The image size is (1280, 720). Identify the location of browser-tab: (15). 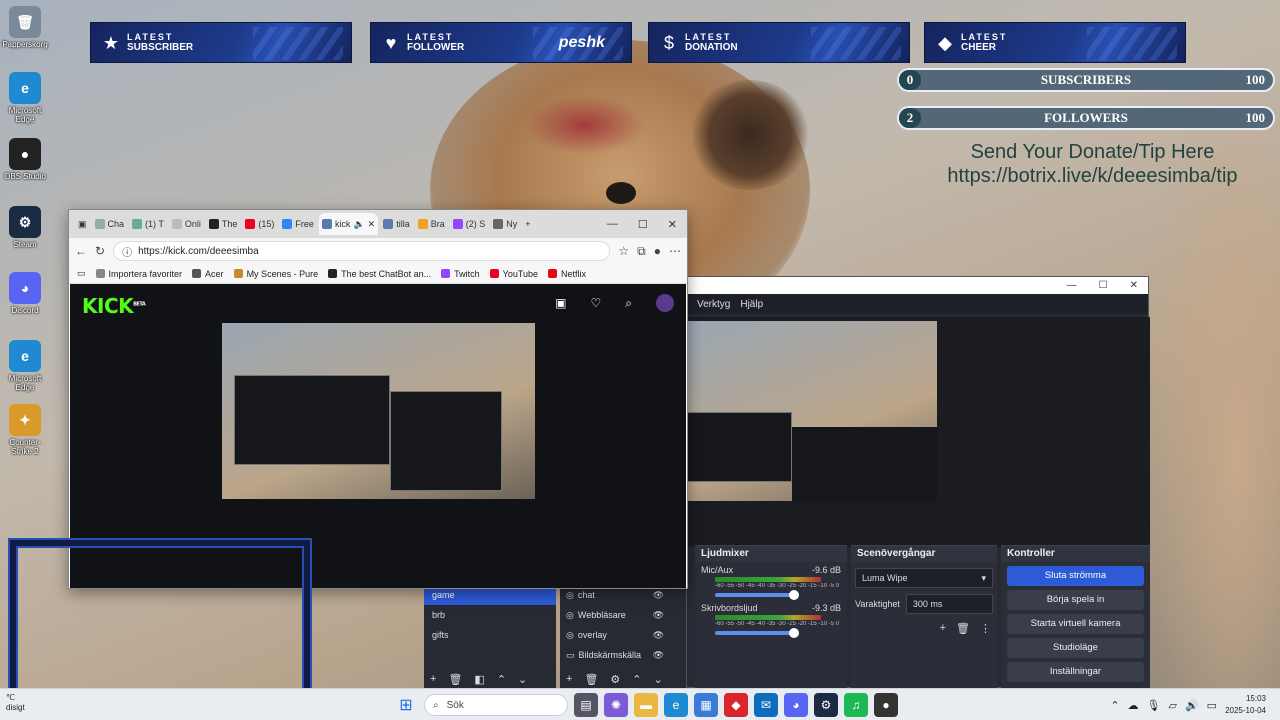
(259, 224).